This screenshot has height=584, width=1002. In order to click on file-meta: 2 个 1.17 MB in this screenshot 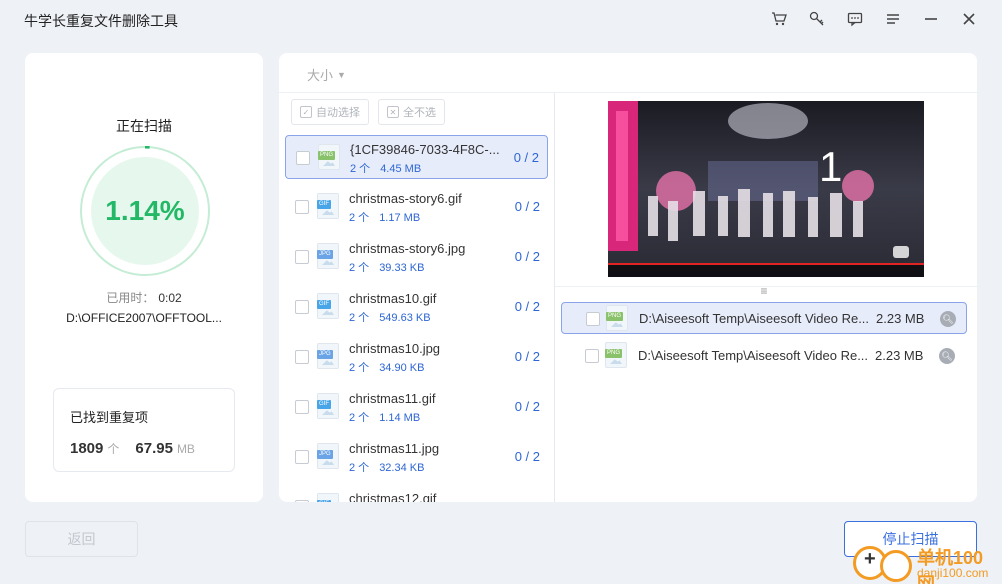, I will do `click(384, 217)`.